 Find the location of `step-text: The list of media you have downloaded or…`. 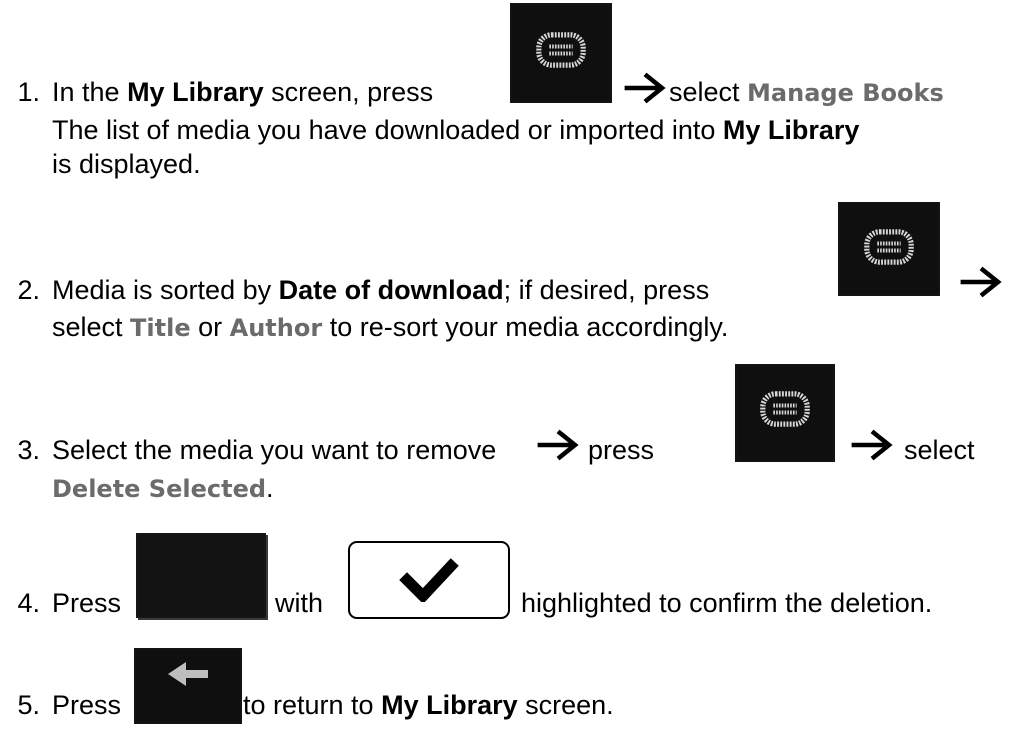

step-text: The list of media you have downloaded or… is located at coordinates (387, 130).